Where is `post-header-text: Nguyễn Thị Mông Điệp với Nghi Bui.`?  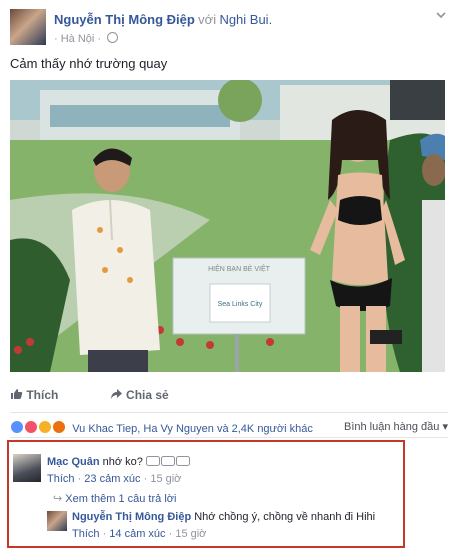
post-header-text: Nguyễn Thị Mông Điệp với Nghi Bui. is located at coordinates (163, 19).